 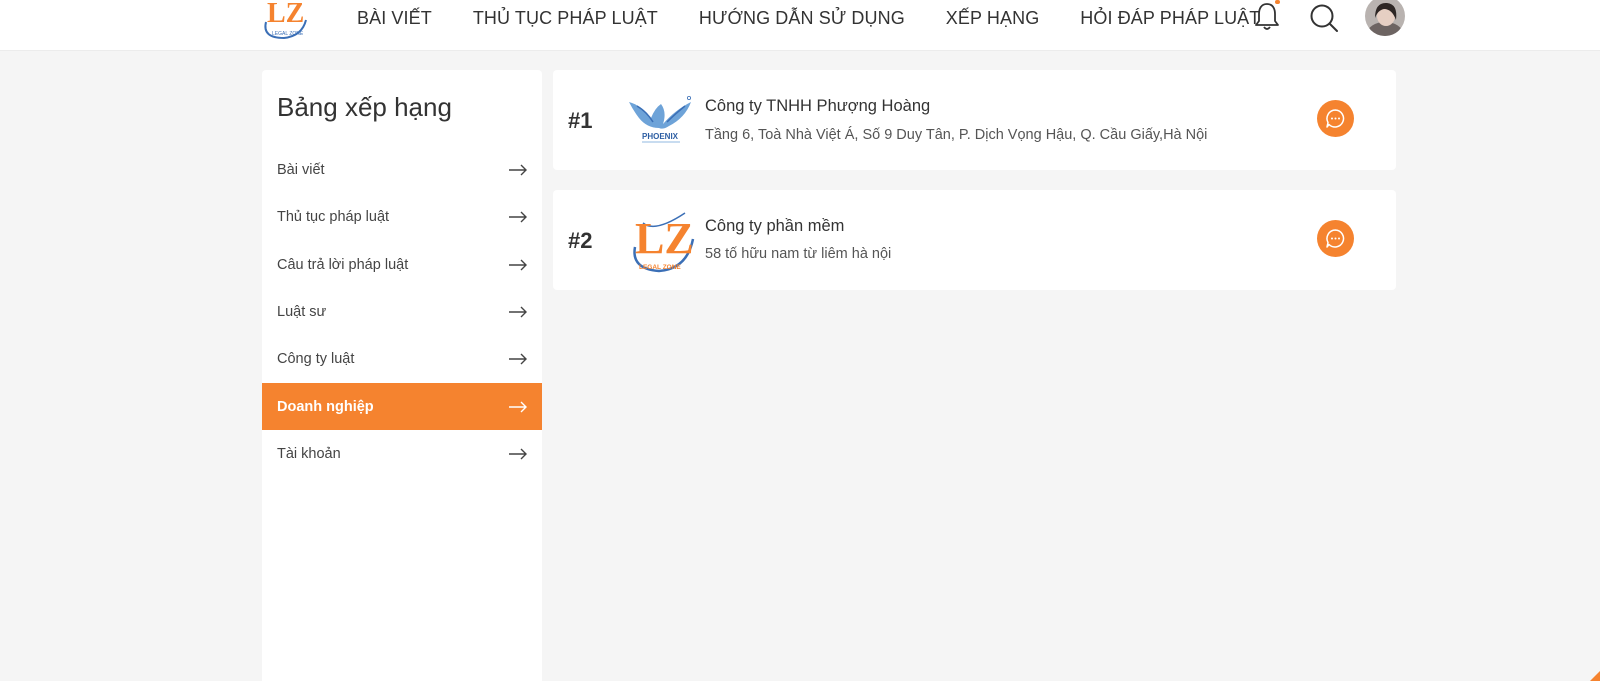 I want to click on sidebar-item-label: Thủ tục pháp luật, so click(x=333, y=216).